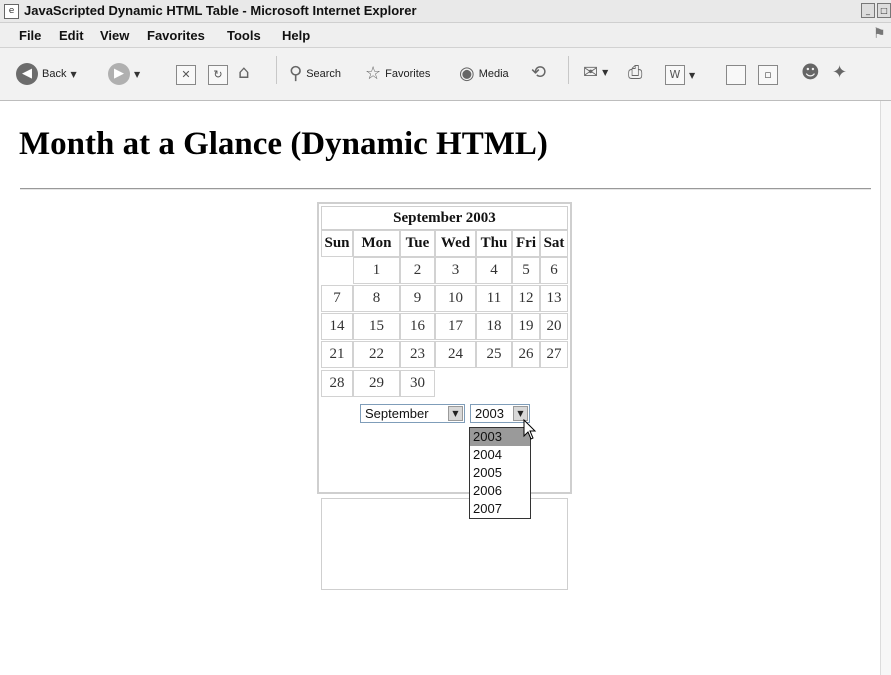 The width and height of the screenshot is (891, 675). I want to click on weekday-header: Wed, so click(455, 243).